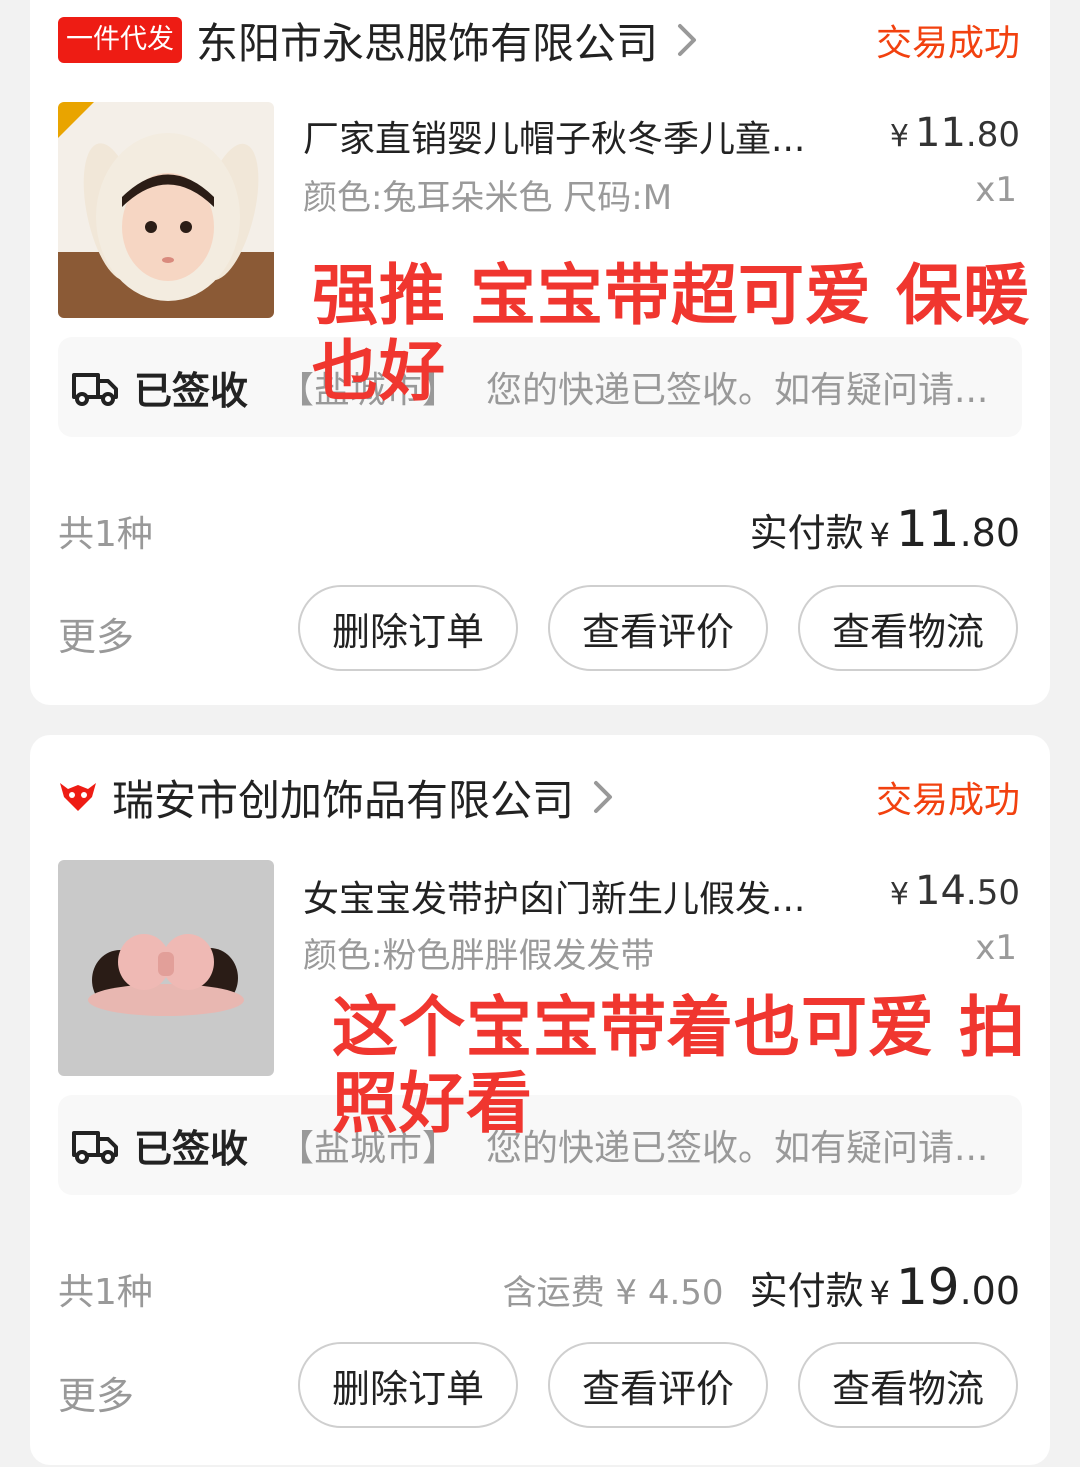 The height and width of the screenshot is (1467, 1080). What do you see at coordinates (427, 40) in the screenshot?
I see `store-name: 东阳市永思服饰有限公司` at bounding box center [427, 40].